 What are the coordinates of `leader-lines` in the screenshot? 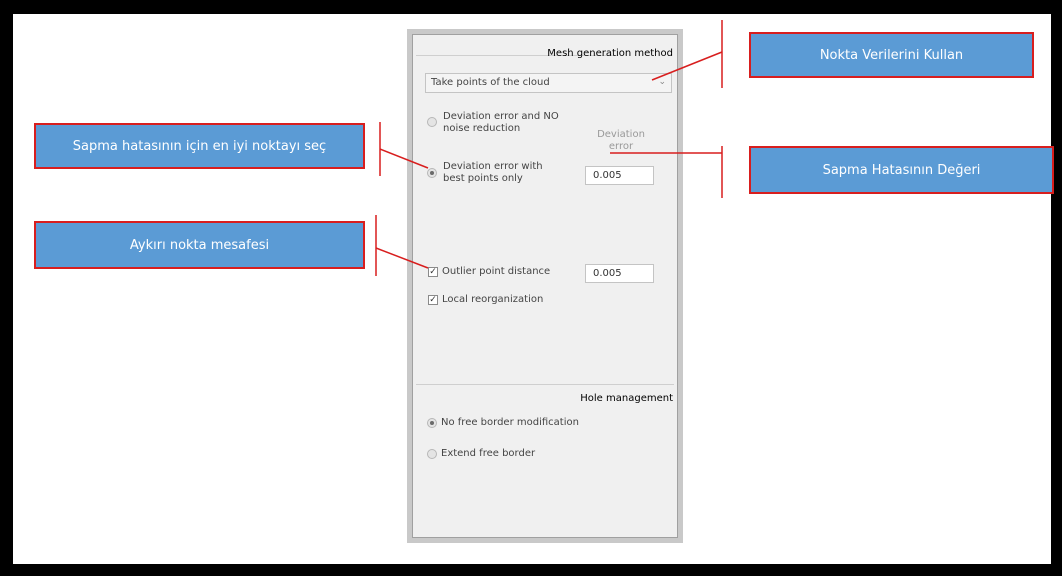 It's located at (549, 148).